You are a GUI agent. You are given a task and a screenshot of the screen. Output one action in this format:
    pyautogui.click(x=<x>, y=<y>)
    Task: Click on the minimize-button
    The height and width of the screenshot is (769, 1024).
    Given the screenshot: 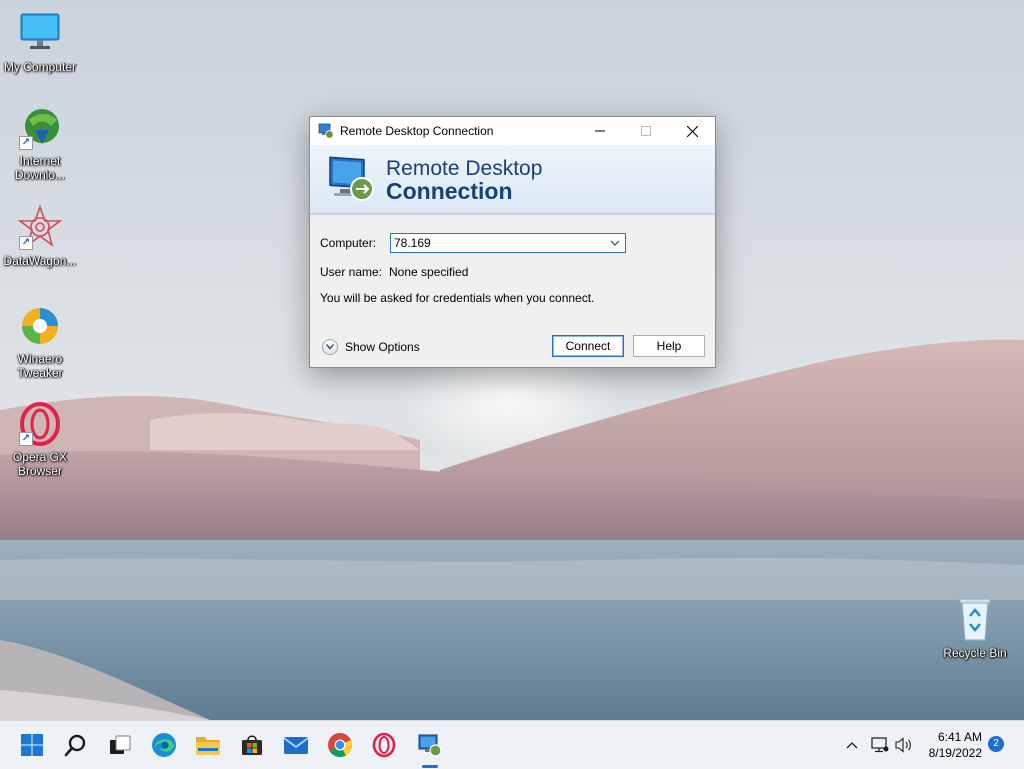 What is the action you would take?
    pyautogui.click(x=600, y=131)
    